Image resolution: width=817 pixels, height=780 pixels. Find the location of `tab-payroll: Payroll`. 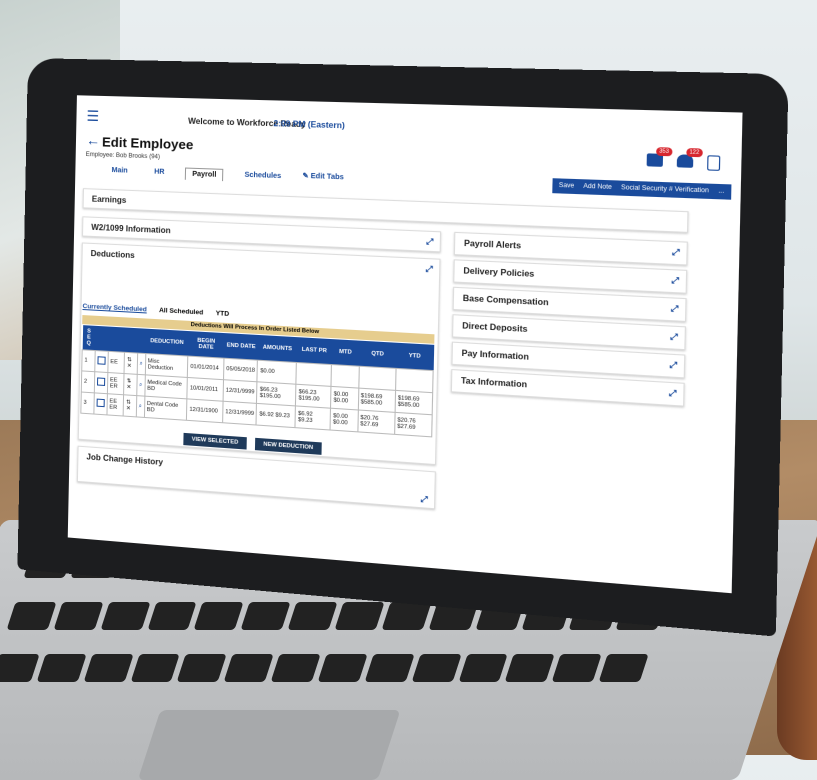

tab-payroll: Payroll is located at coordinates (204, 174).